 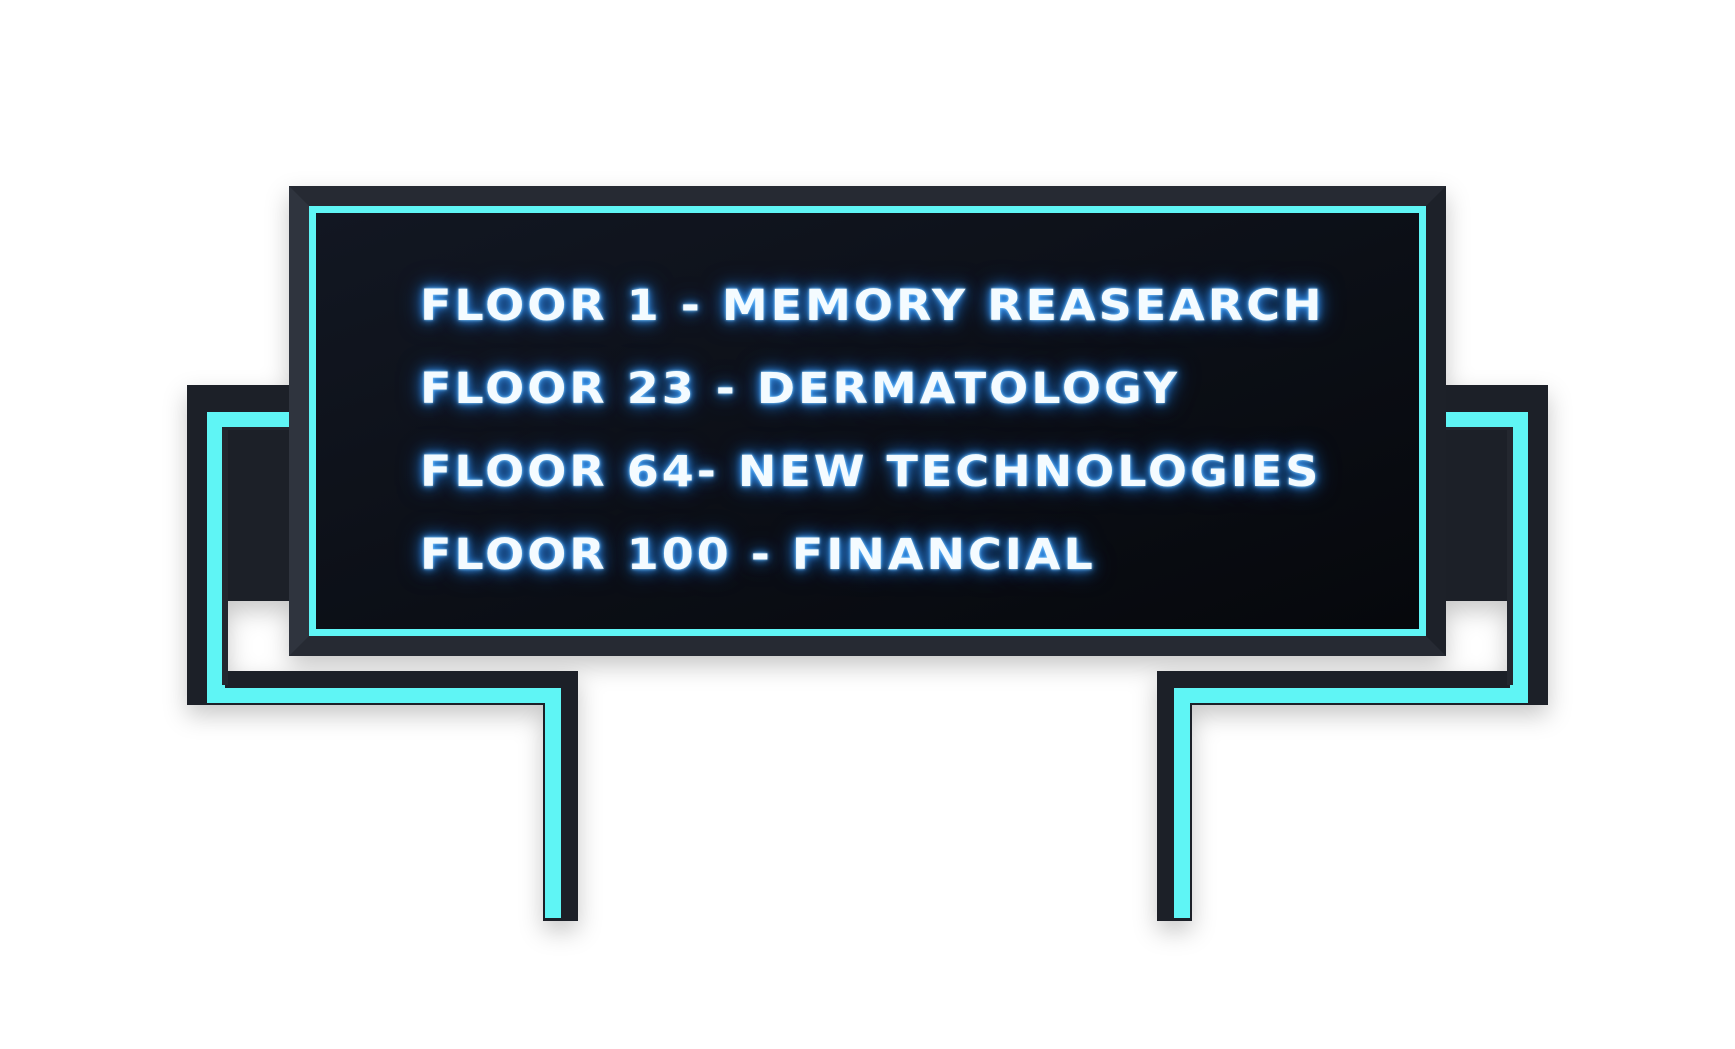 What do you see at coordinates (871, 471) in the screenshot?
I see `floor-line-3: FLOOR 64- NEW TECHNOLOGIES` at bounding box center [871, 471].